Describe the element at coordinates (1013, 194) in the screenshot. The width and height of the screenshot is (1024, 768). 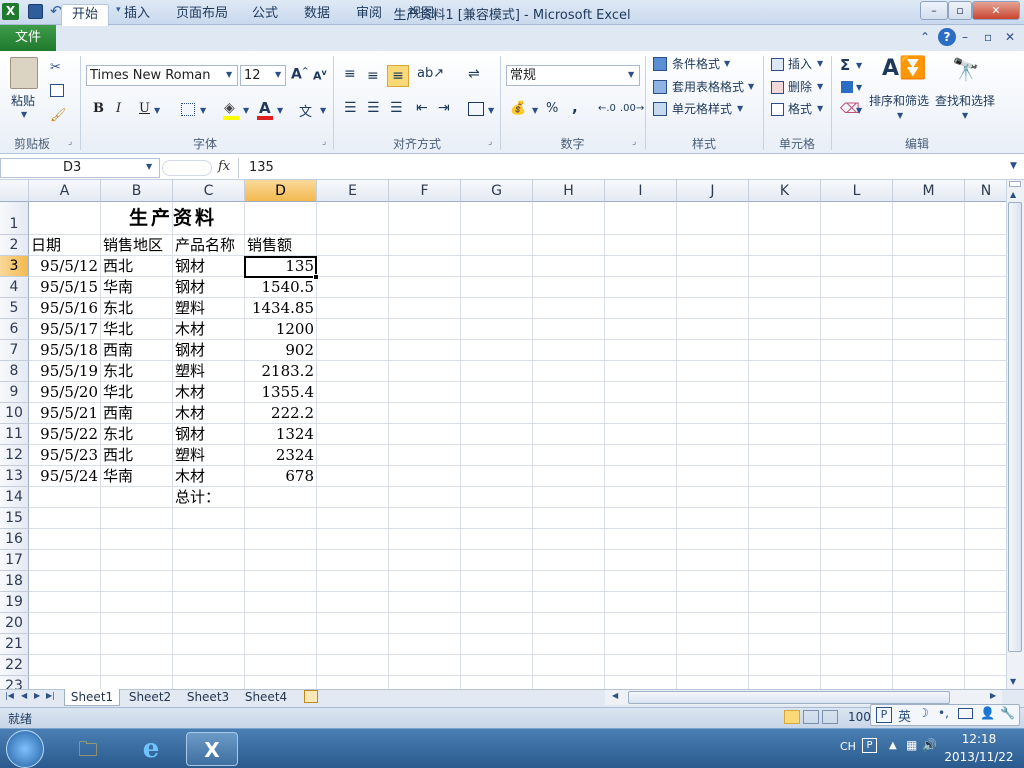
I see `scroll-up-icon: ▲` at that location.